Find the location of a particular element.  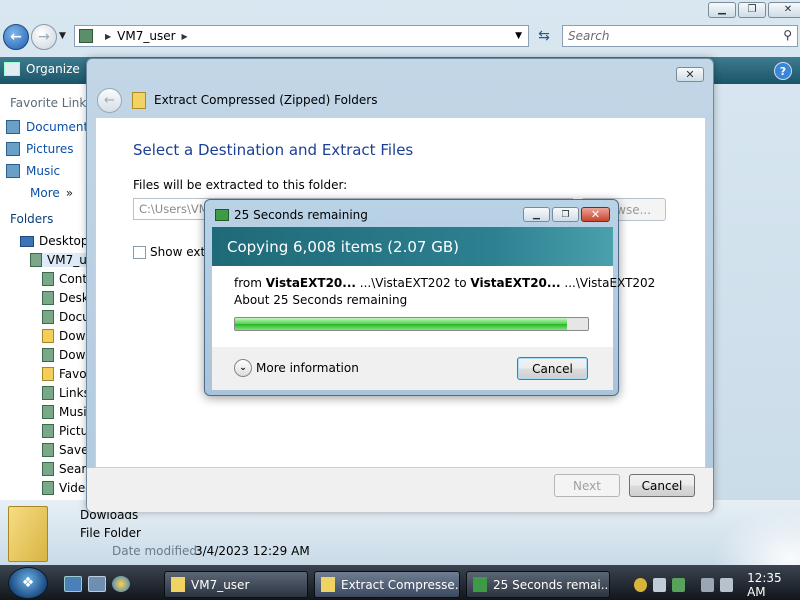

organize-button: Organize is located at coordinates (42, 69).